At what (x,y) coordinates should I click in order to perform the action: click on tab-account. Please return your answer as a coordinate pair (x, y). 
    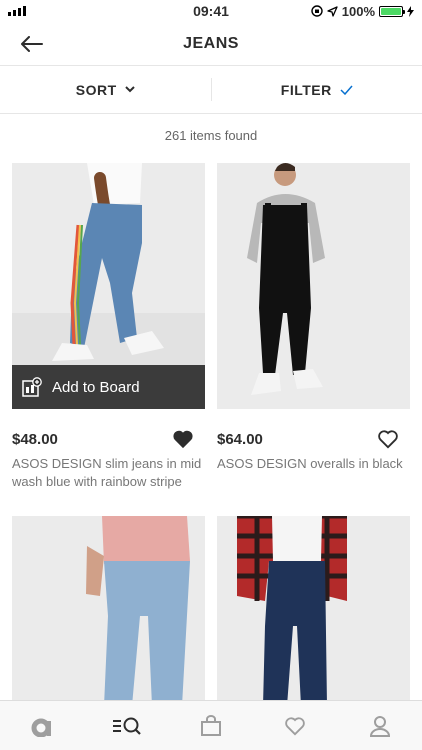
    Looking at the image, I should click on (380, 726).